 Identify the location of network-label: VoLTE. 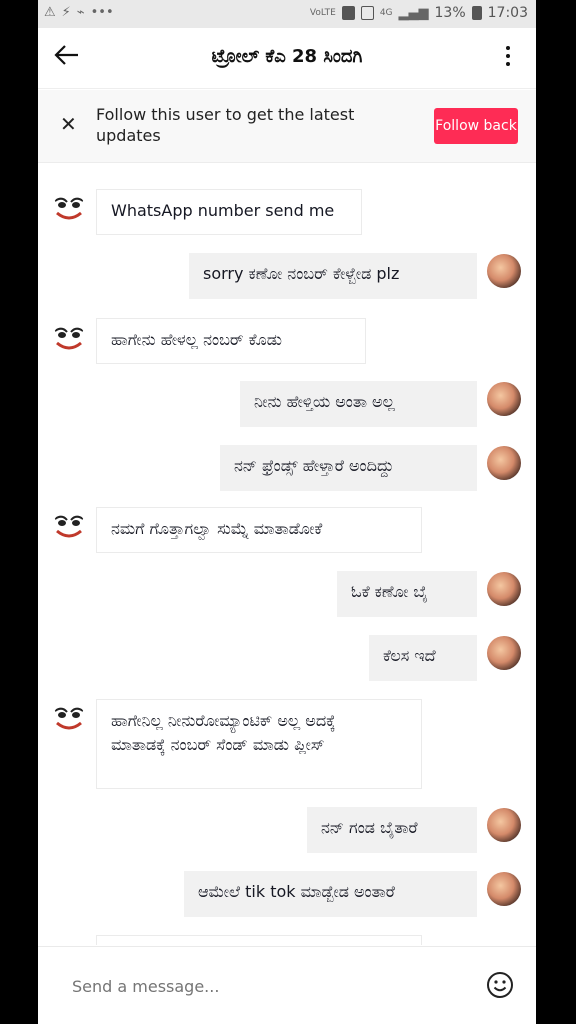
(322, 13).